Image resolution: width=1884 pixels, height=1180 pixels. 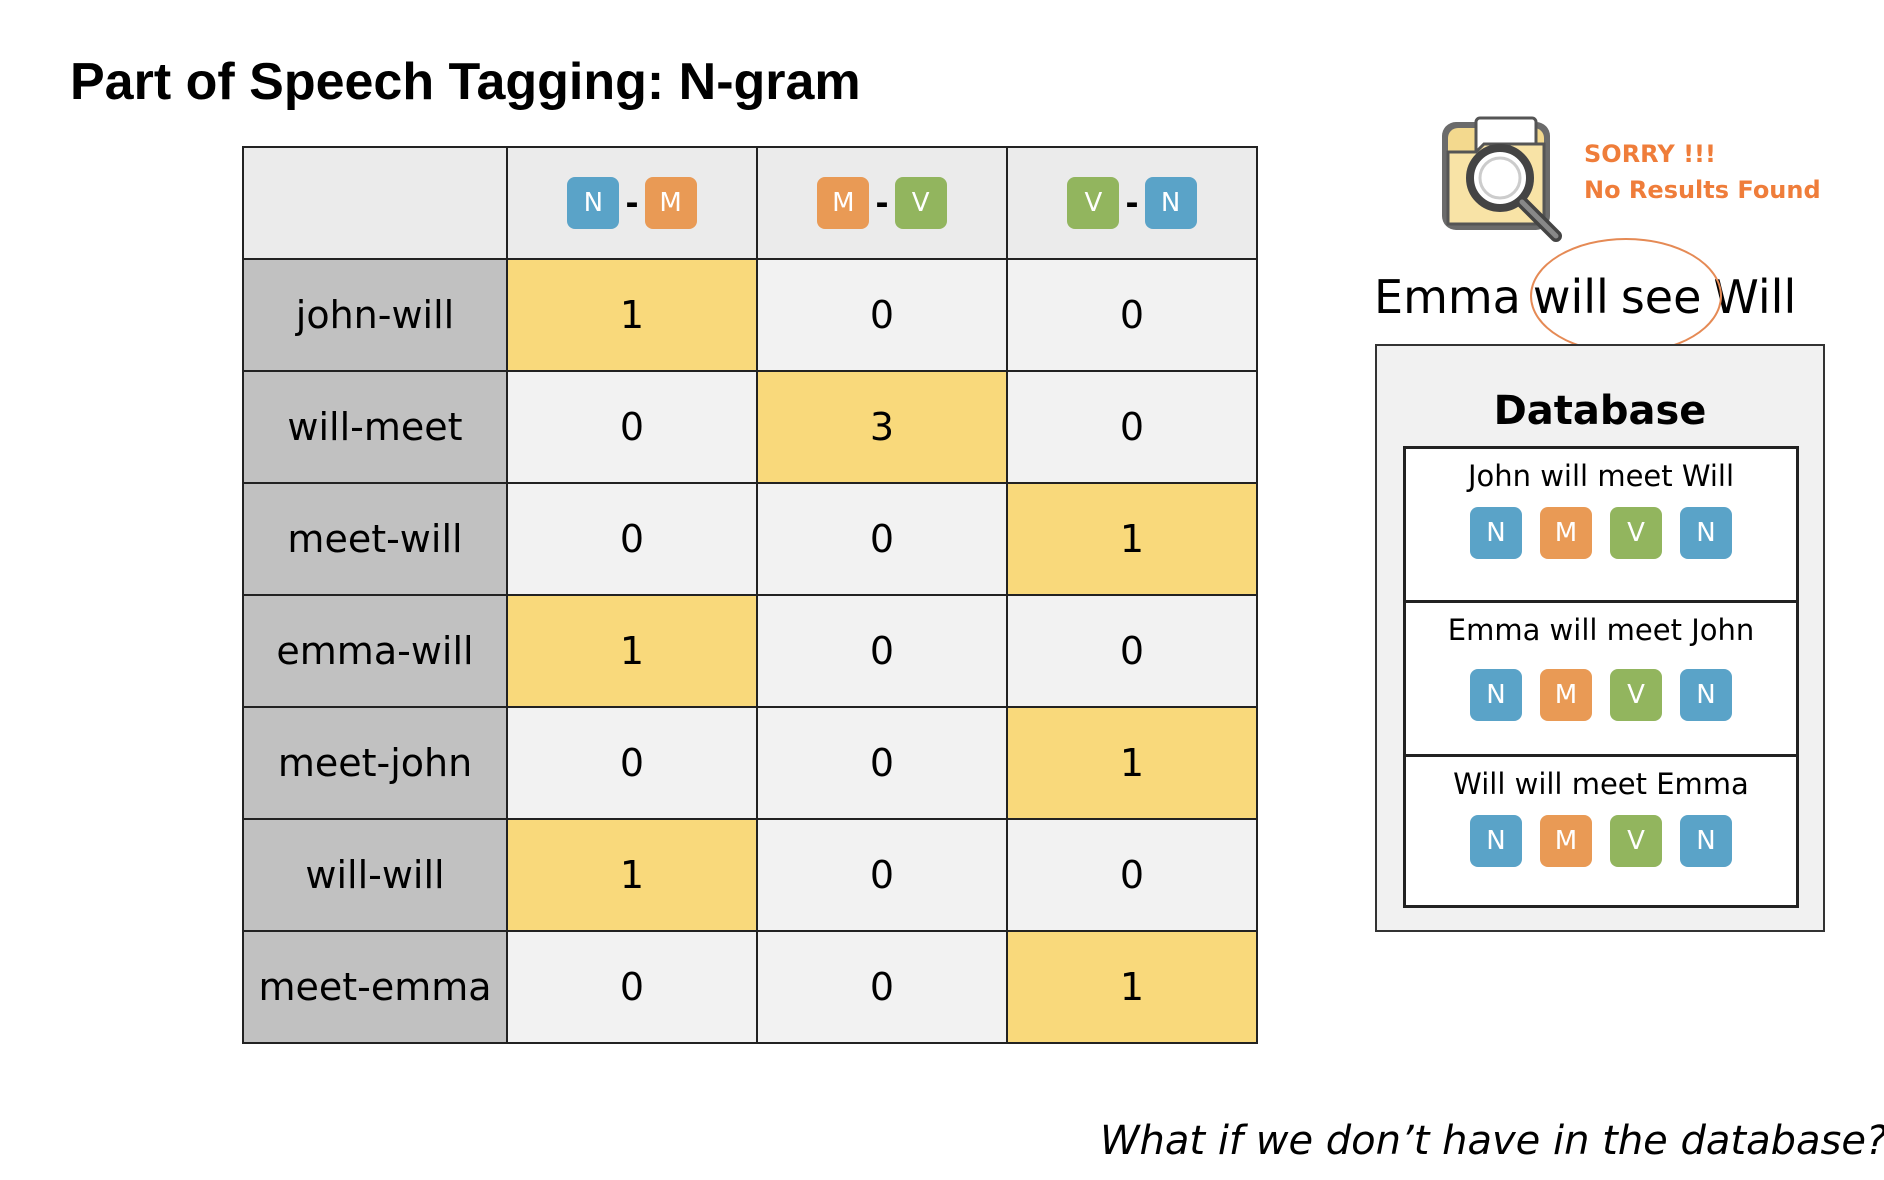 What do you see at coordinates (882, 427) in the screenshot?
I see `count-cell: 3` at bounding box center [882, 427].